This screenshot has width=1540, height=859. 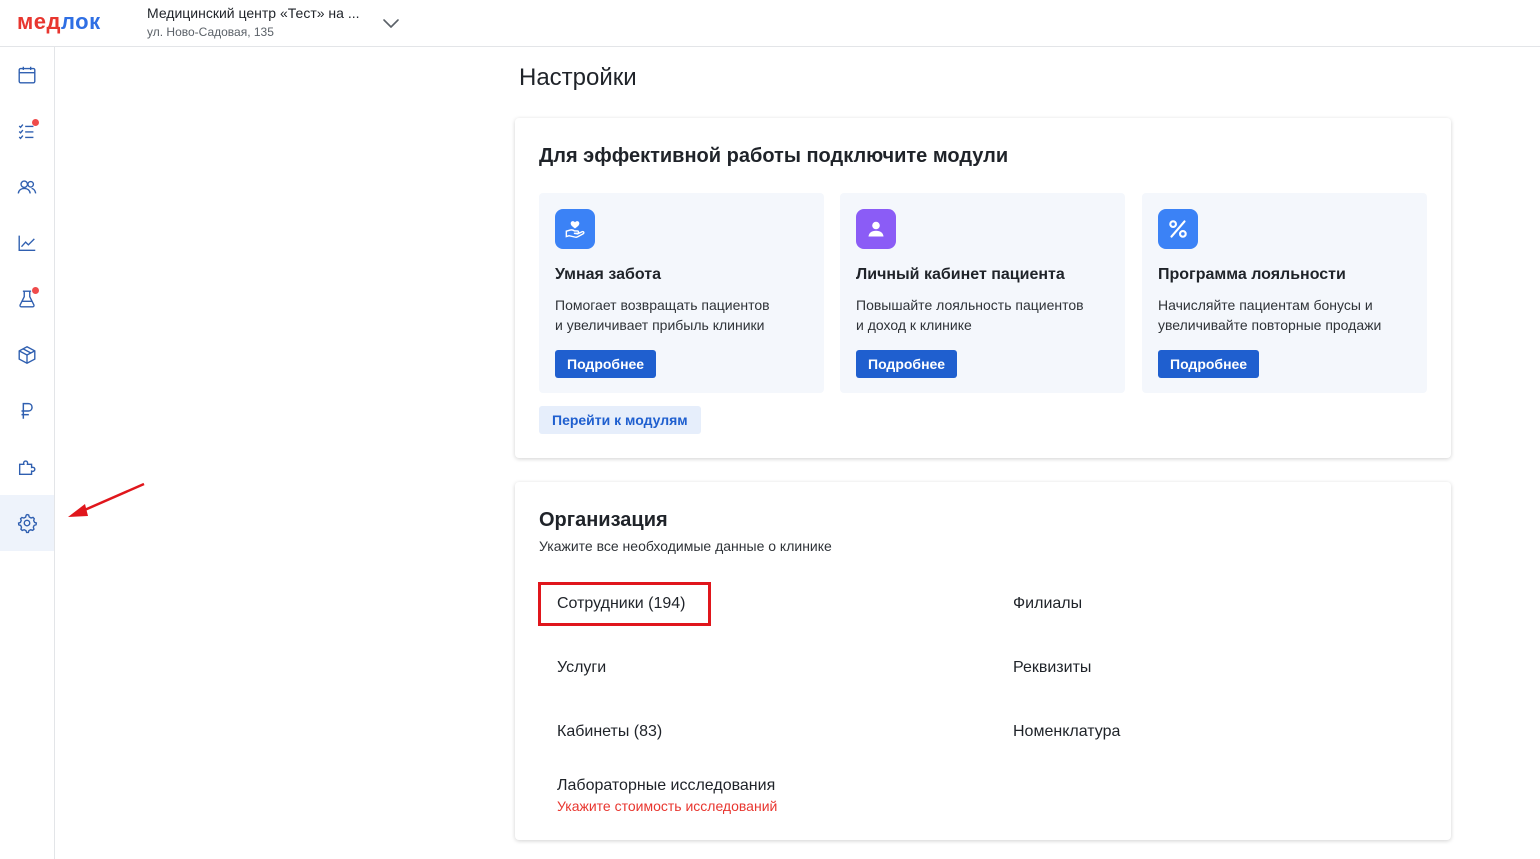 I want to click on organization-subtitle: Укажите все необходимые данные о клинике, so click(x=685, y=546).